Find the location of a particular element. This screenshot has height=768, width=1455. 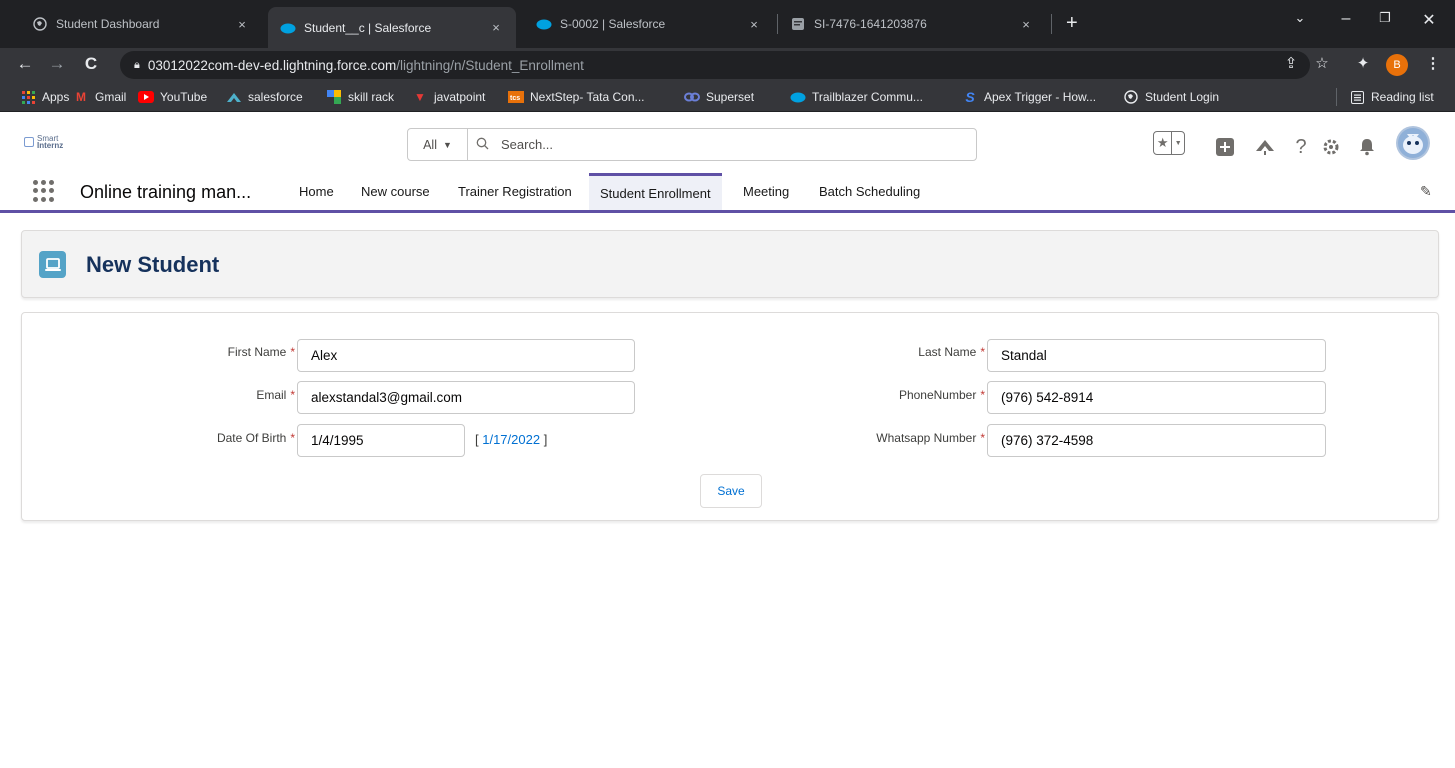

window-close-icon: ✕ is located at coordinates (1429, 20).